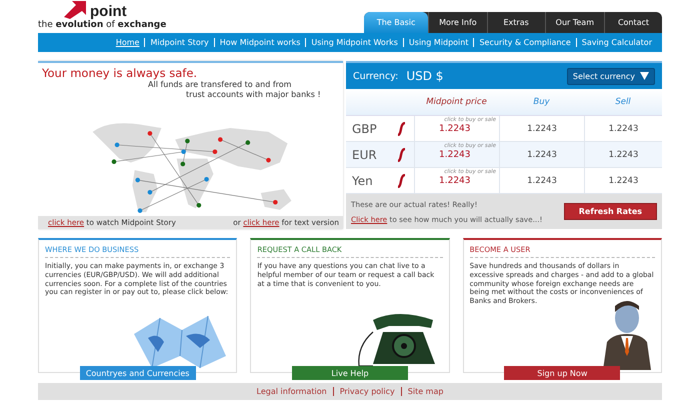 Image resolution: width=700 pixels, height=416 pixels. What do you see at coordinates (422, 391) in the screenshot?
I see `footer-link: Site map` at bounding box center [422, 391].